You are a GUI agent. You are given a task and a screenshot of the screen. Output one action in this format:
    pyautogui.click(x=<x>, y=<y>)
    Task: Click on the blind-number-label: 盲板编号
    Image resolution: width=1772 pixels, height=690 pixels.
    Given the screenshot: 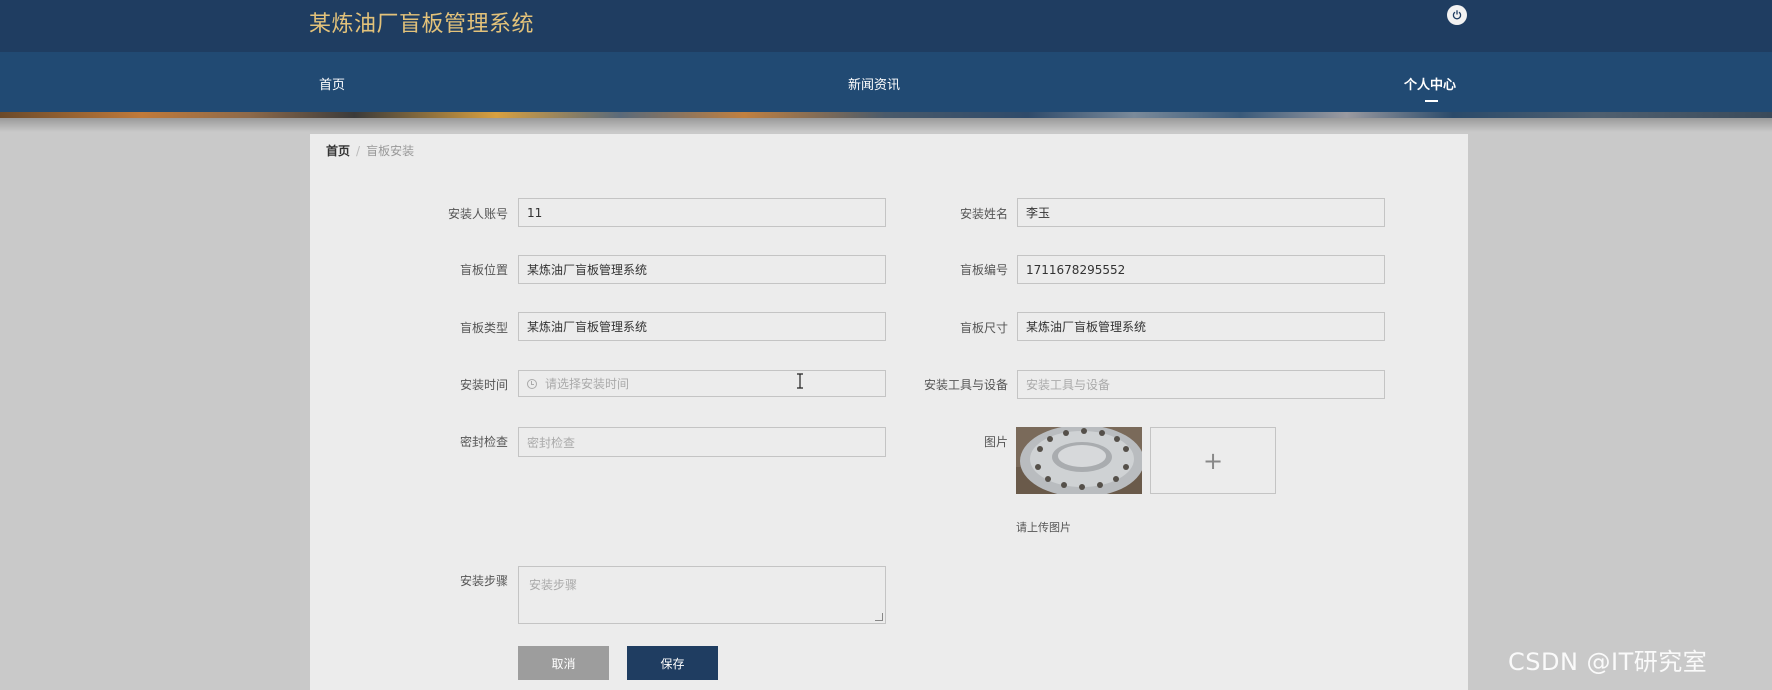 What is the action you would take?
    pyautogui.click(x=983, y=270)
    